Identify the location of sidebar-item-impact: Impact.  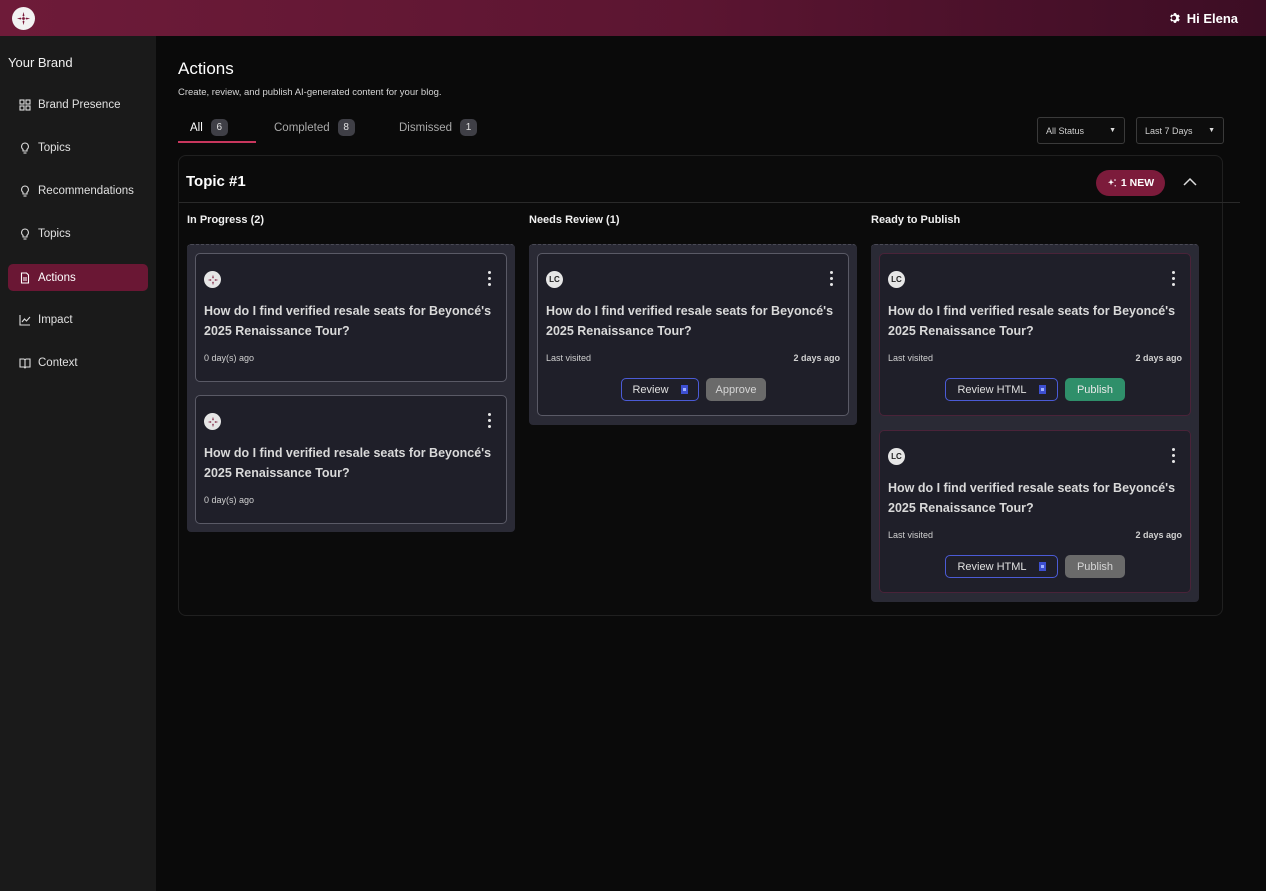
(78, 319).